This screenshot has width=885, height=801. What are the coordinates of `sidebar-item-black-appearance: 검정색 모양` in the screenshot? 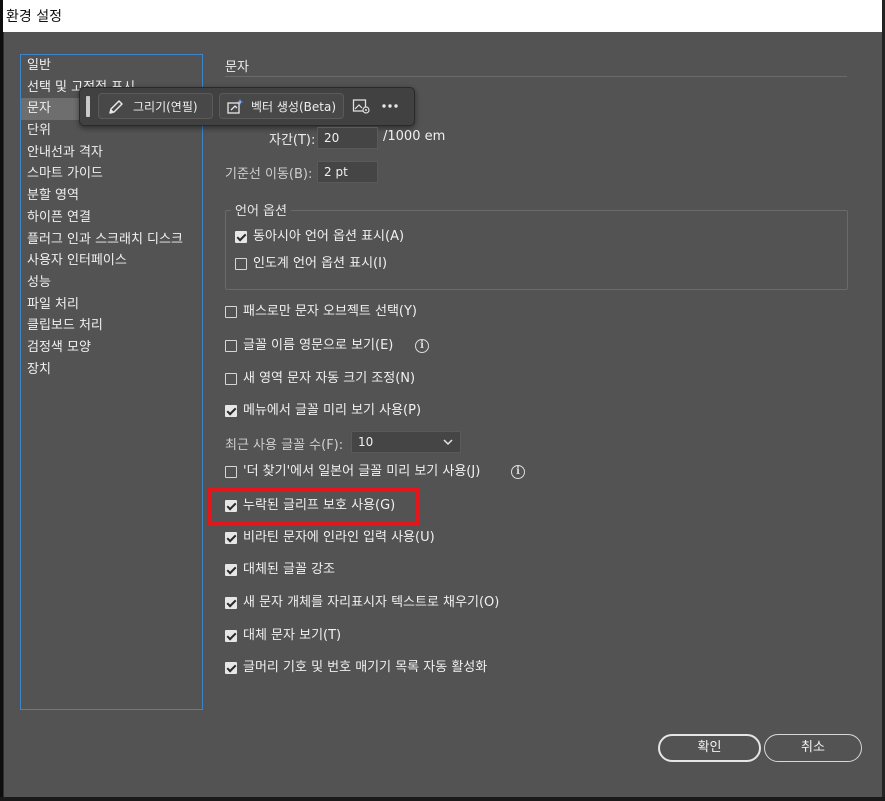 It's located at (111, 348).